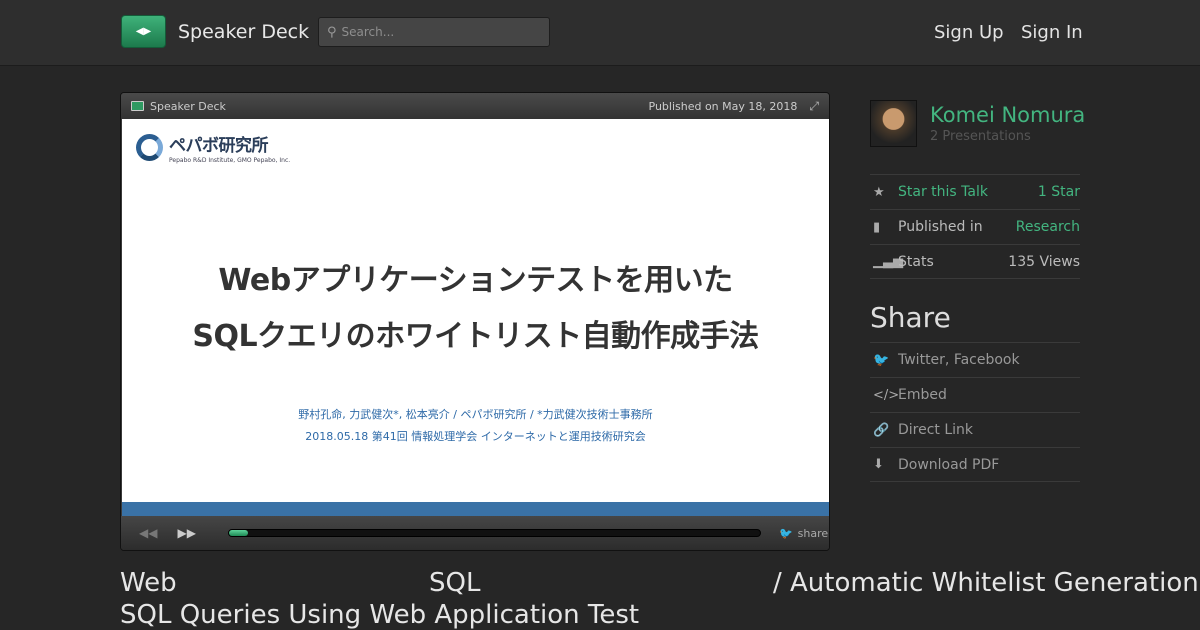 The width and height of the screenshot is (1200, 630). I want to click on slide-title-line2: SQLクエリのホワイトリスト自動作成手法, so click(475, 336).